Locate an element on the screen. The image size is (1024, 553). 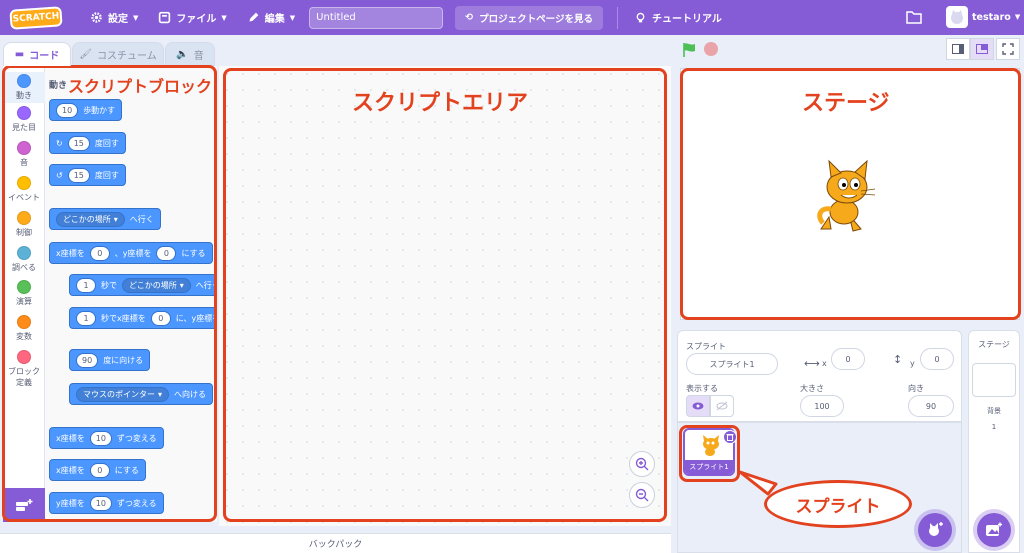
x-arrows-icon: ⟷ is located at coordinates (812, 363).